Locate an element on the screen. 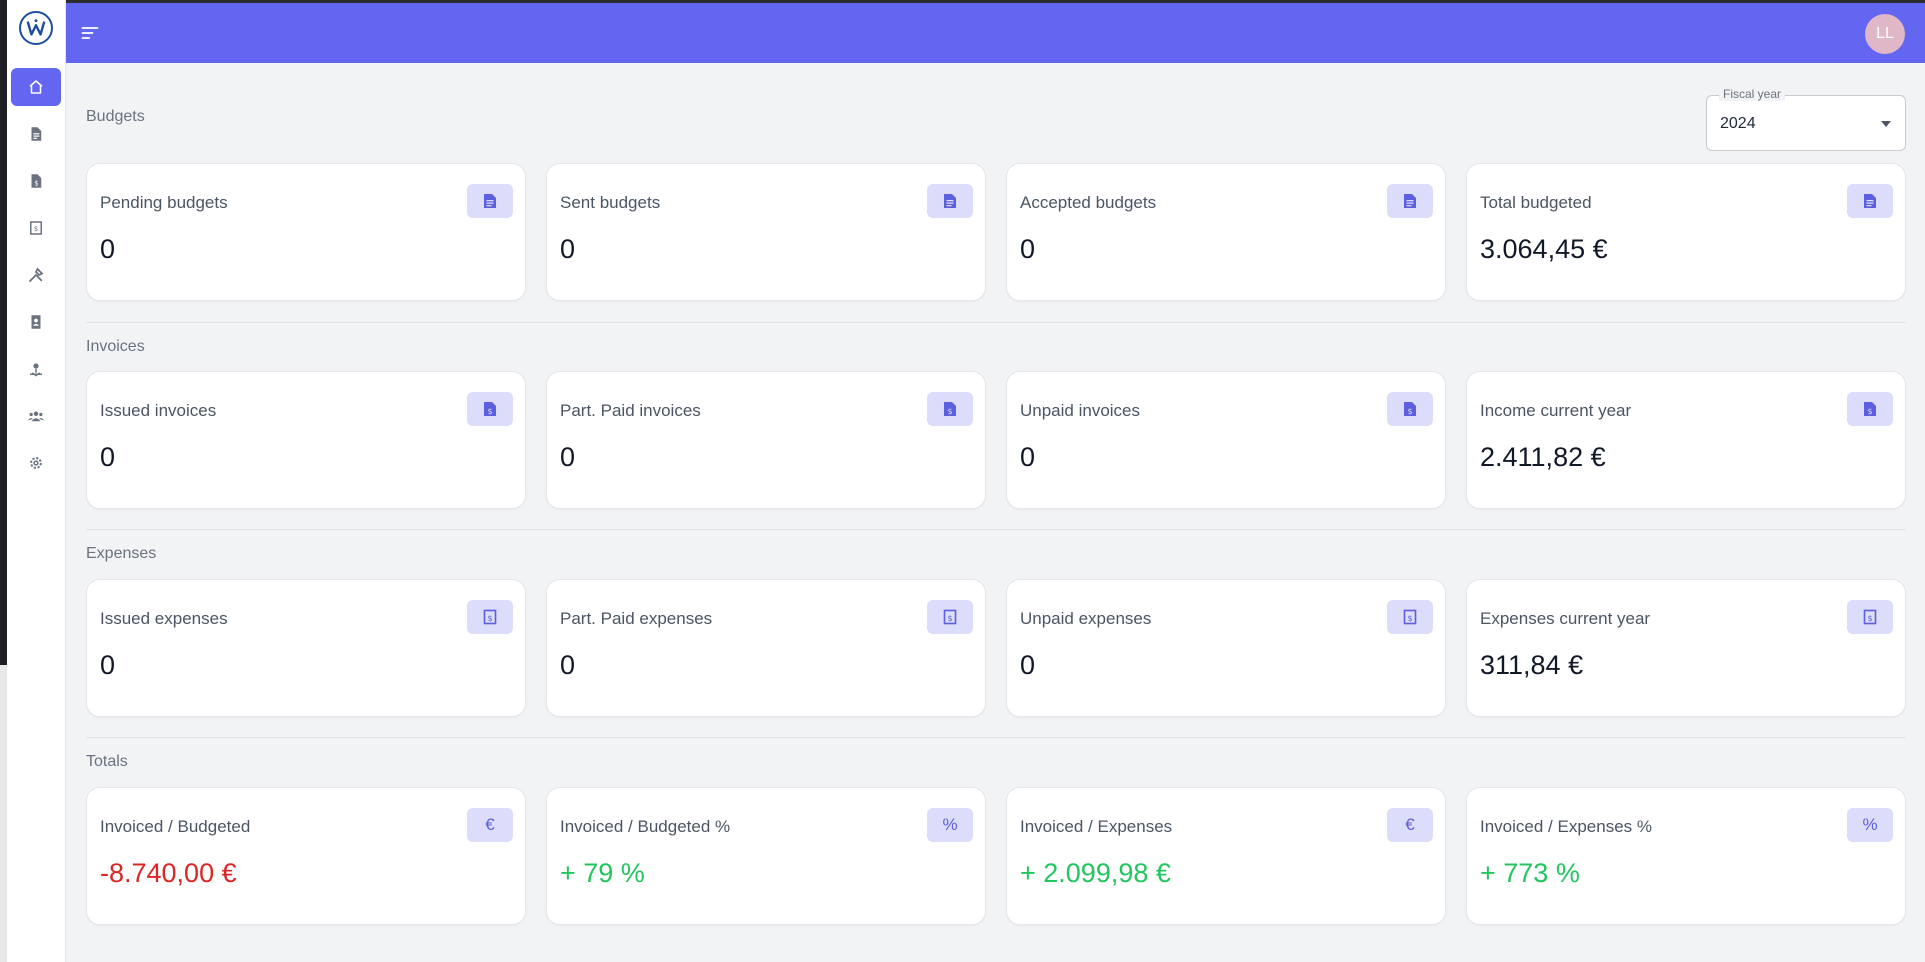 The image size is (1925, 962). stat-card-invoiced-budgeted: Invoiced / Budgeted -8.740,00 € € is located at coordinates (306, 856).